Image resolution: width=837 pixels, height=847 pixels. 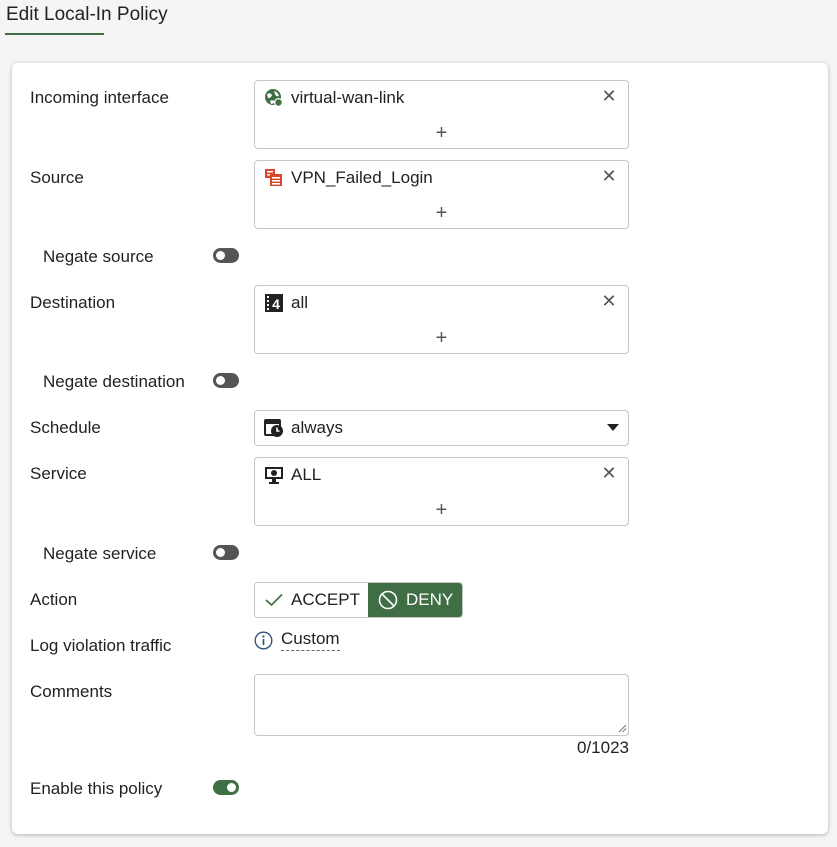 I want to click on service-value: ALL, so click(x=306, y=474).